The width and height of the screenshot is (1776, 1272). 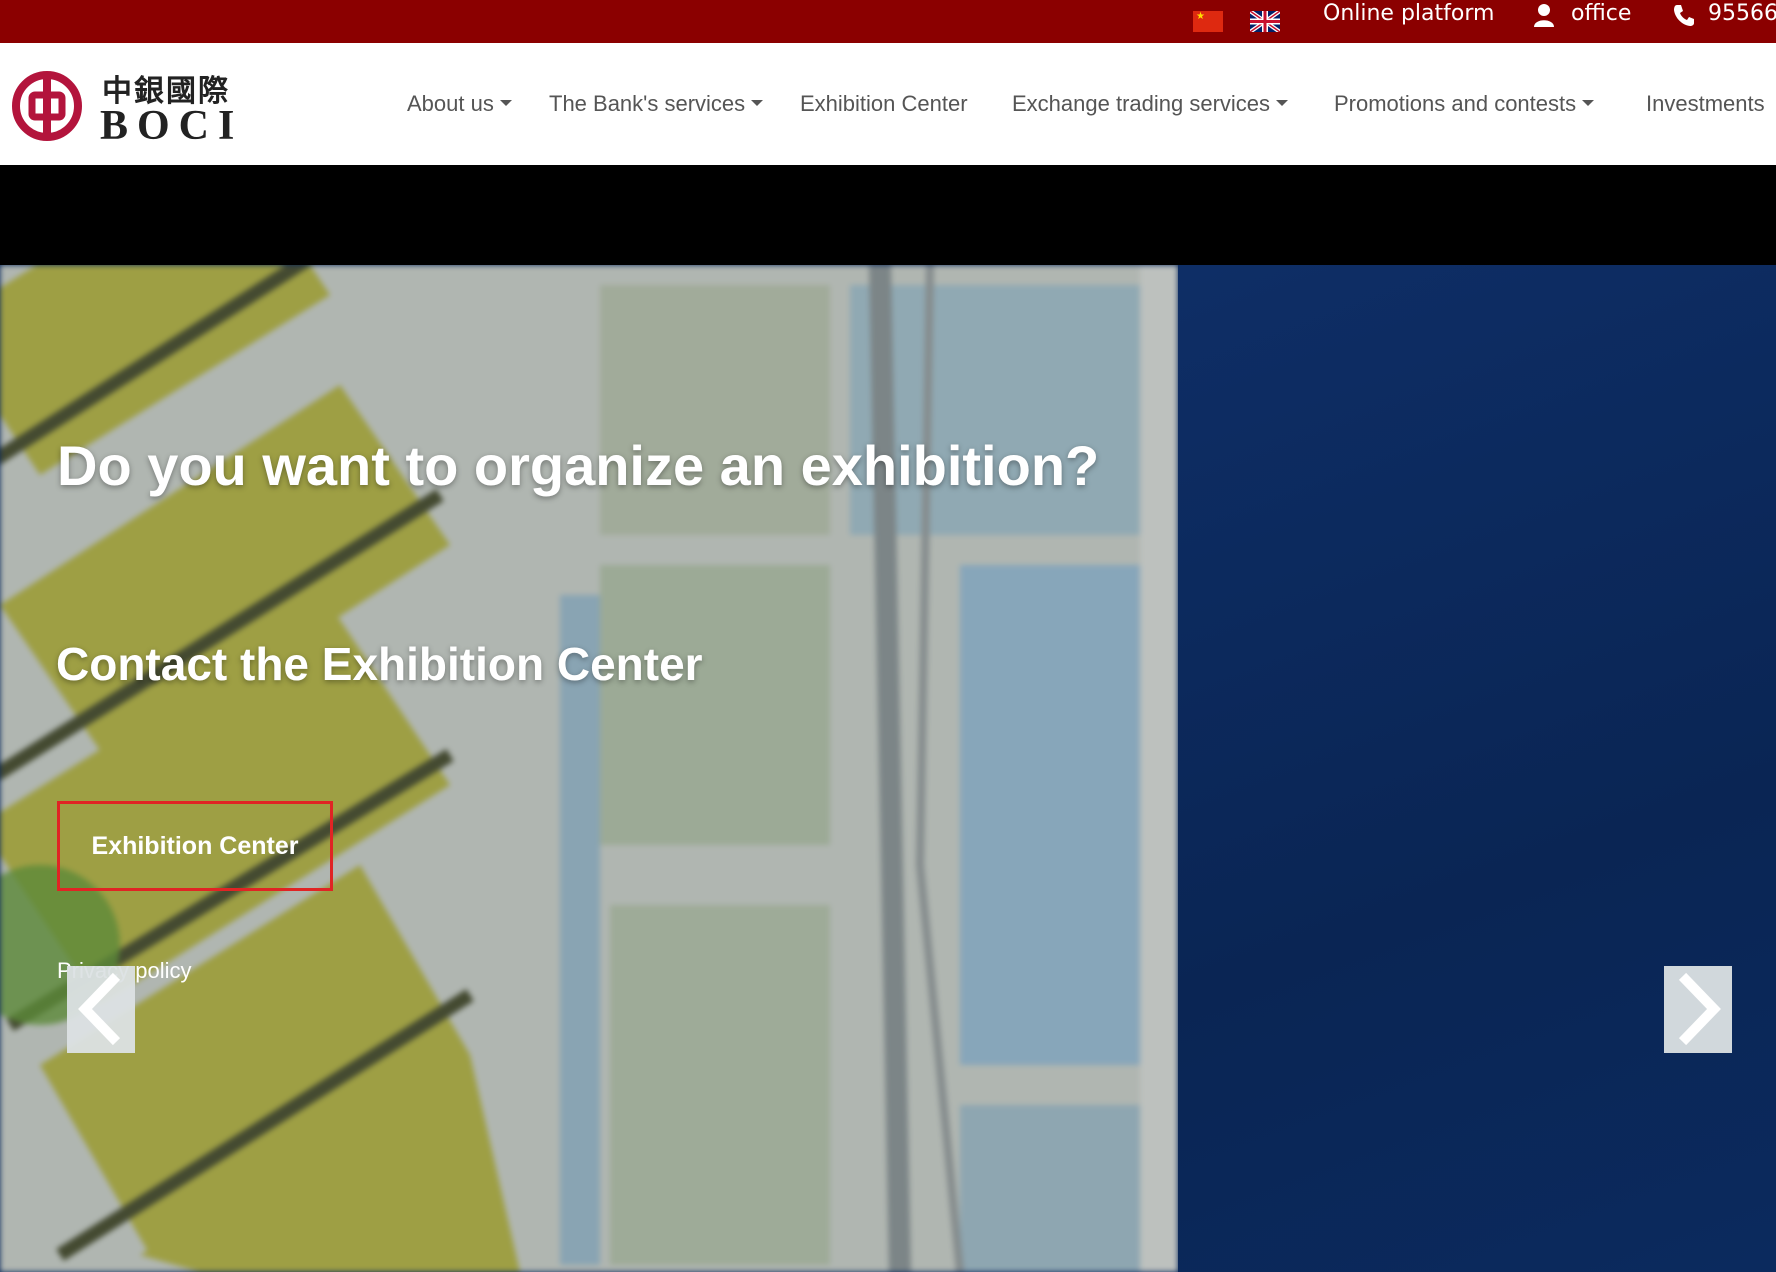 What do you see at coordinates (888, 21) in the screenshot?
I see `top-bar: ★ Online platform office 95566` at bounding box center [888, 21].